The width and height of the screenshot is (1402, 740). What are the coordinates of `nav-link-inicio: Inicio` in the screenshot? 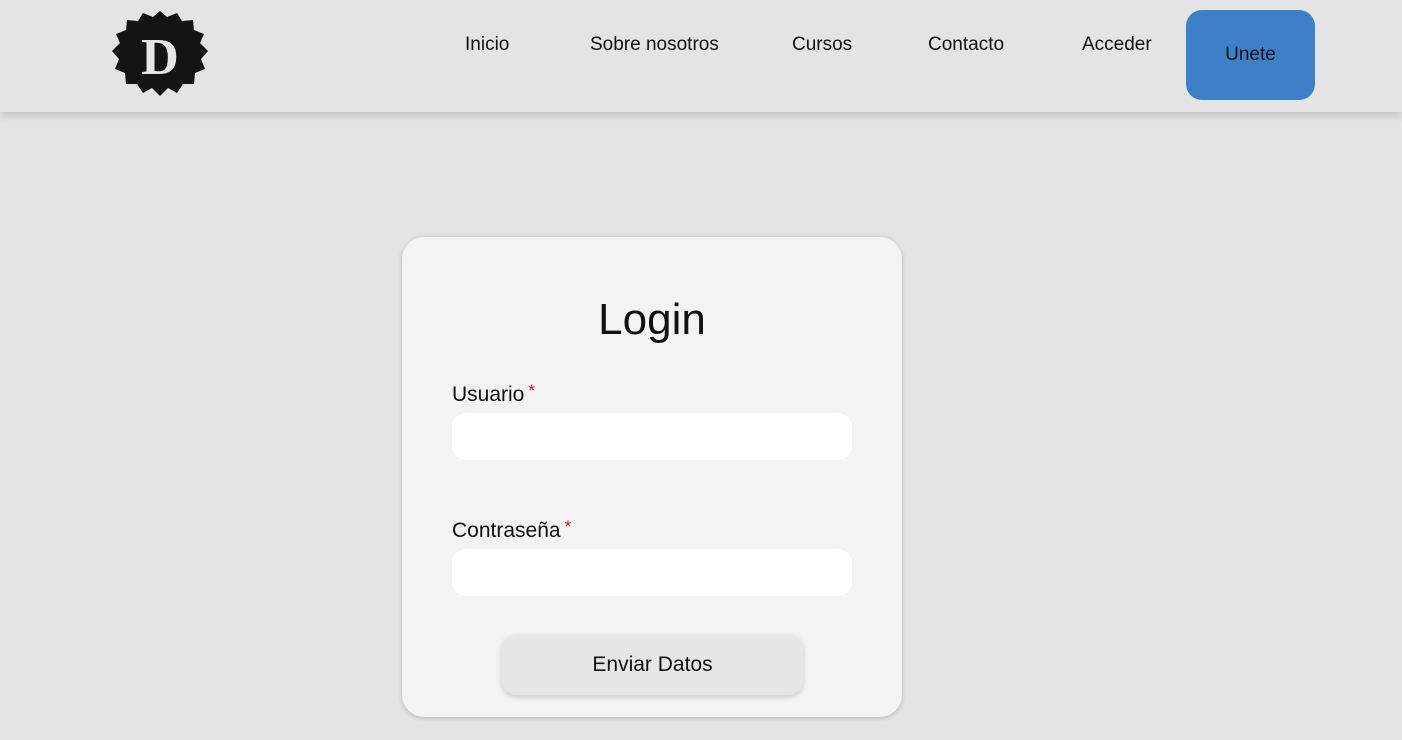 It's located at (487, 45).